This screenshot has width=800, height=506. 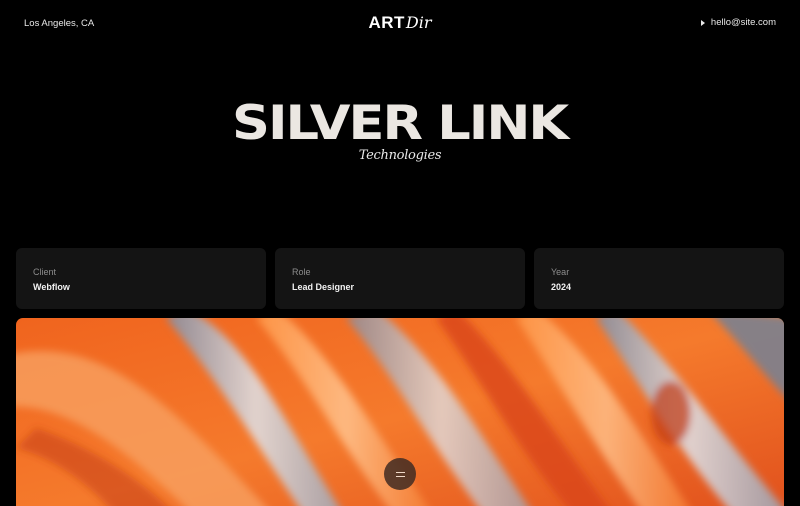 I want to click on menu-button, so click(x=400, y=474).